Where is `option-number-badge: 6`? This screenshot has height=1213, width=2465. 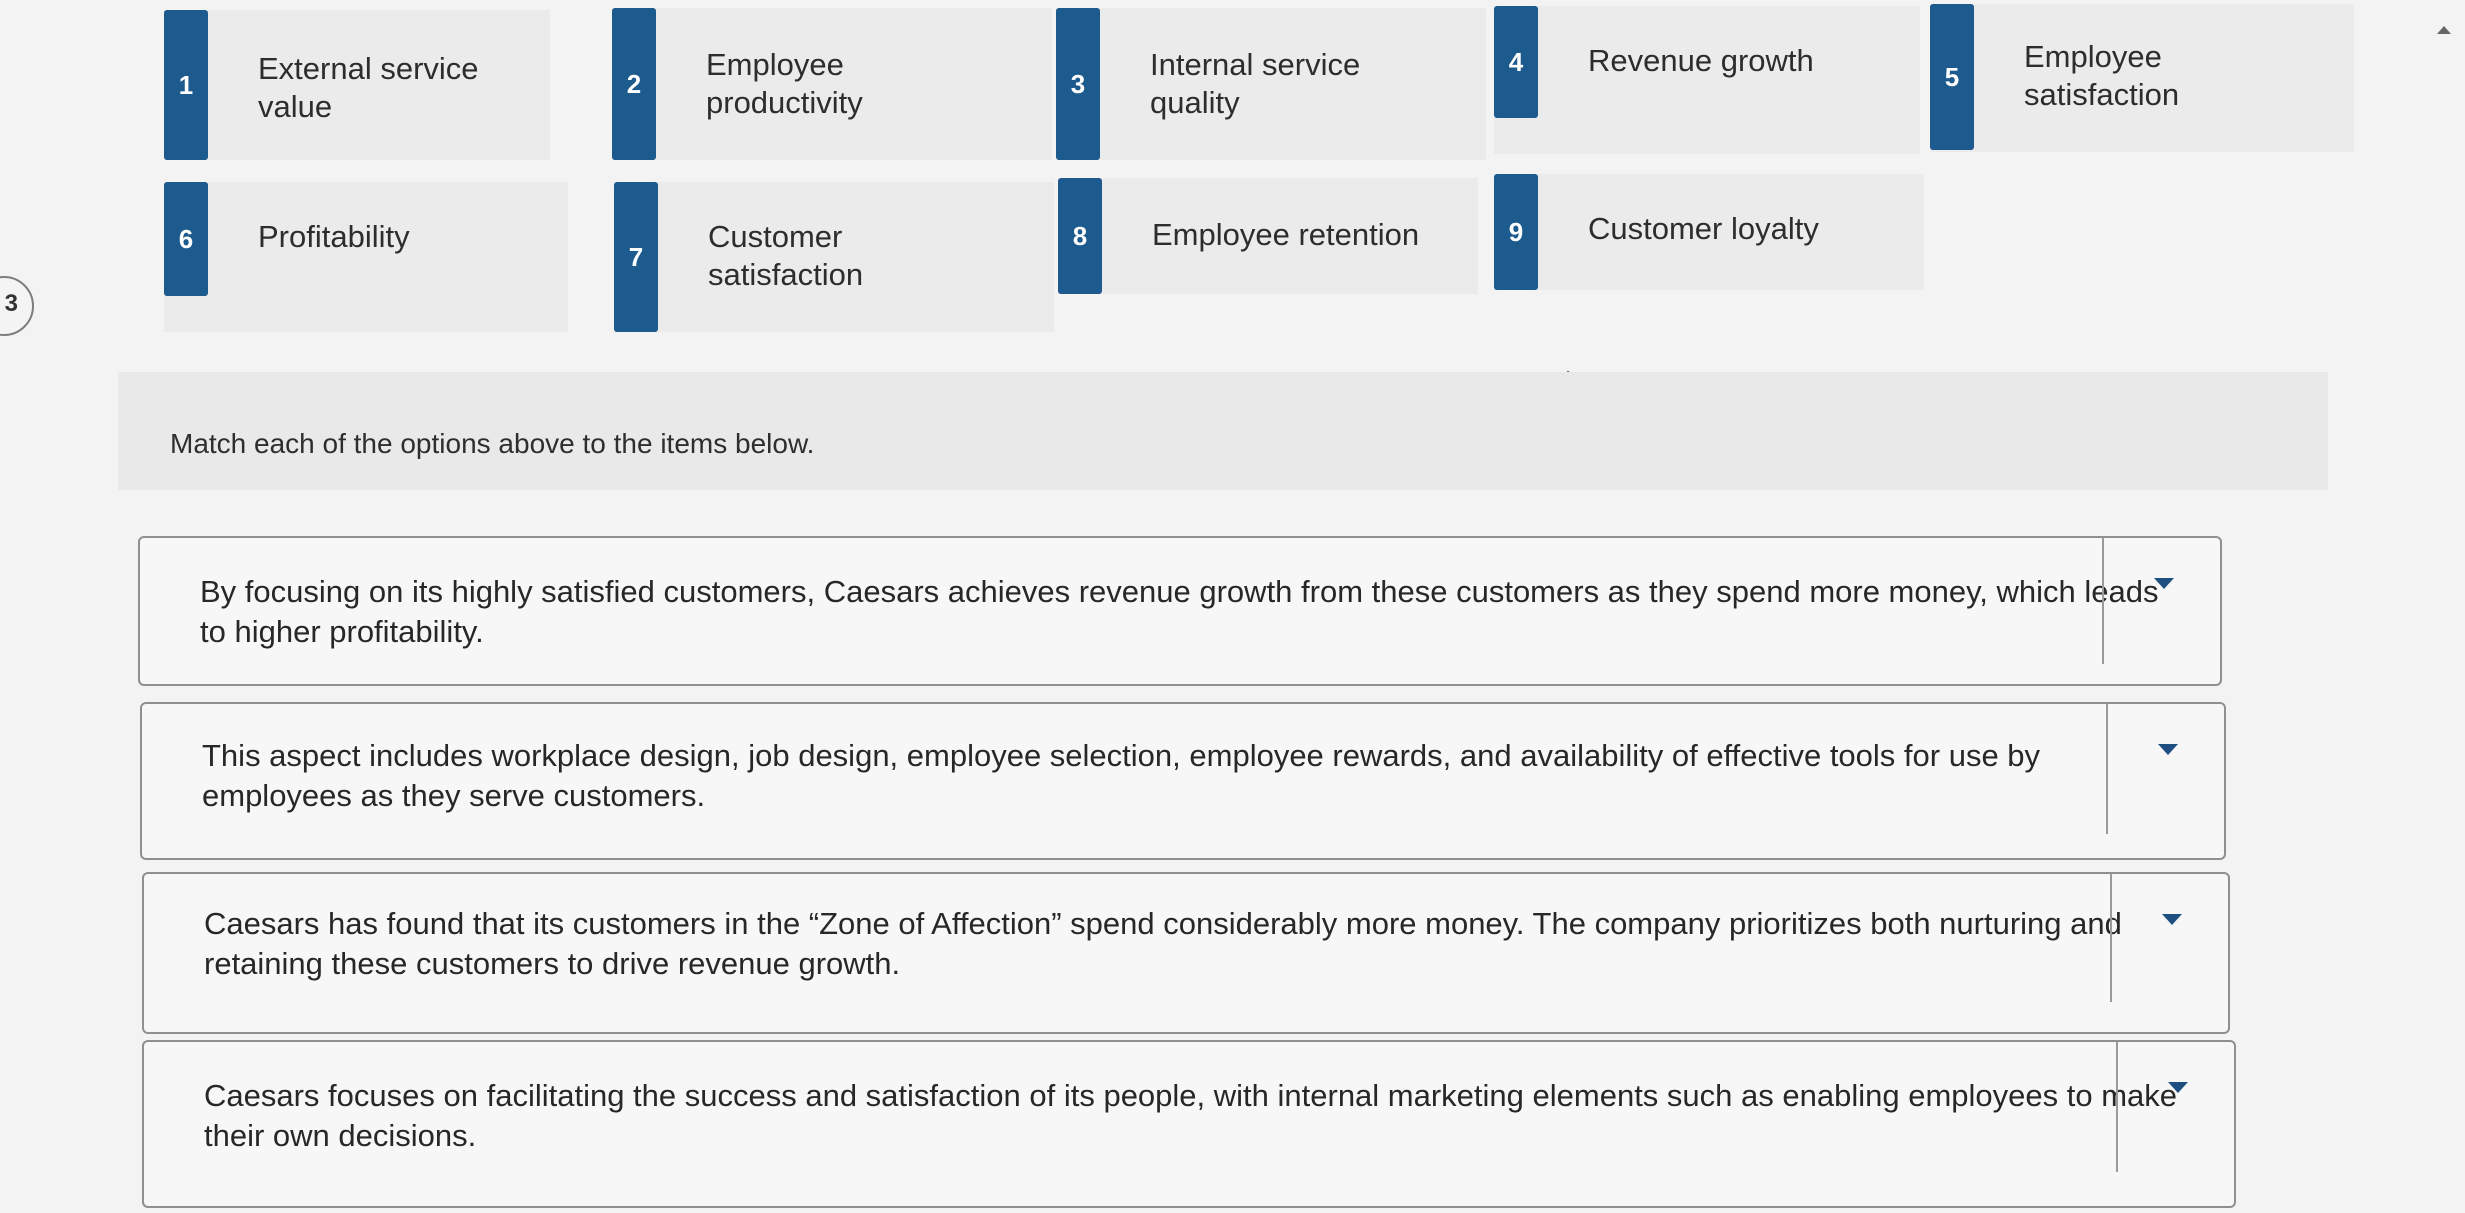 option-number-badge: 6 is located at coordinates (186, 239).